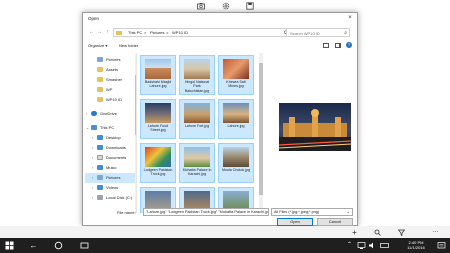 Image resolution: width=450 pixels, height=253 pixels. I want to click on nav-item-wp: WP, so click(110, 90).